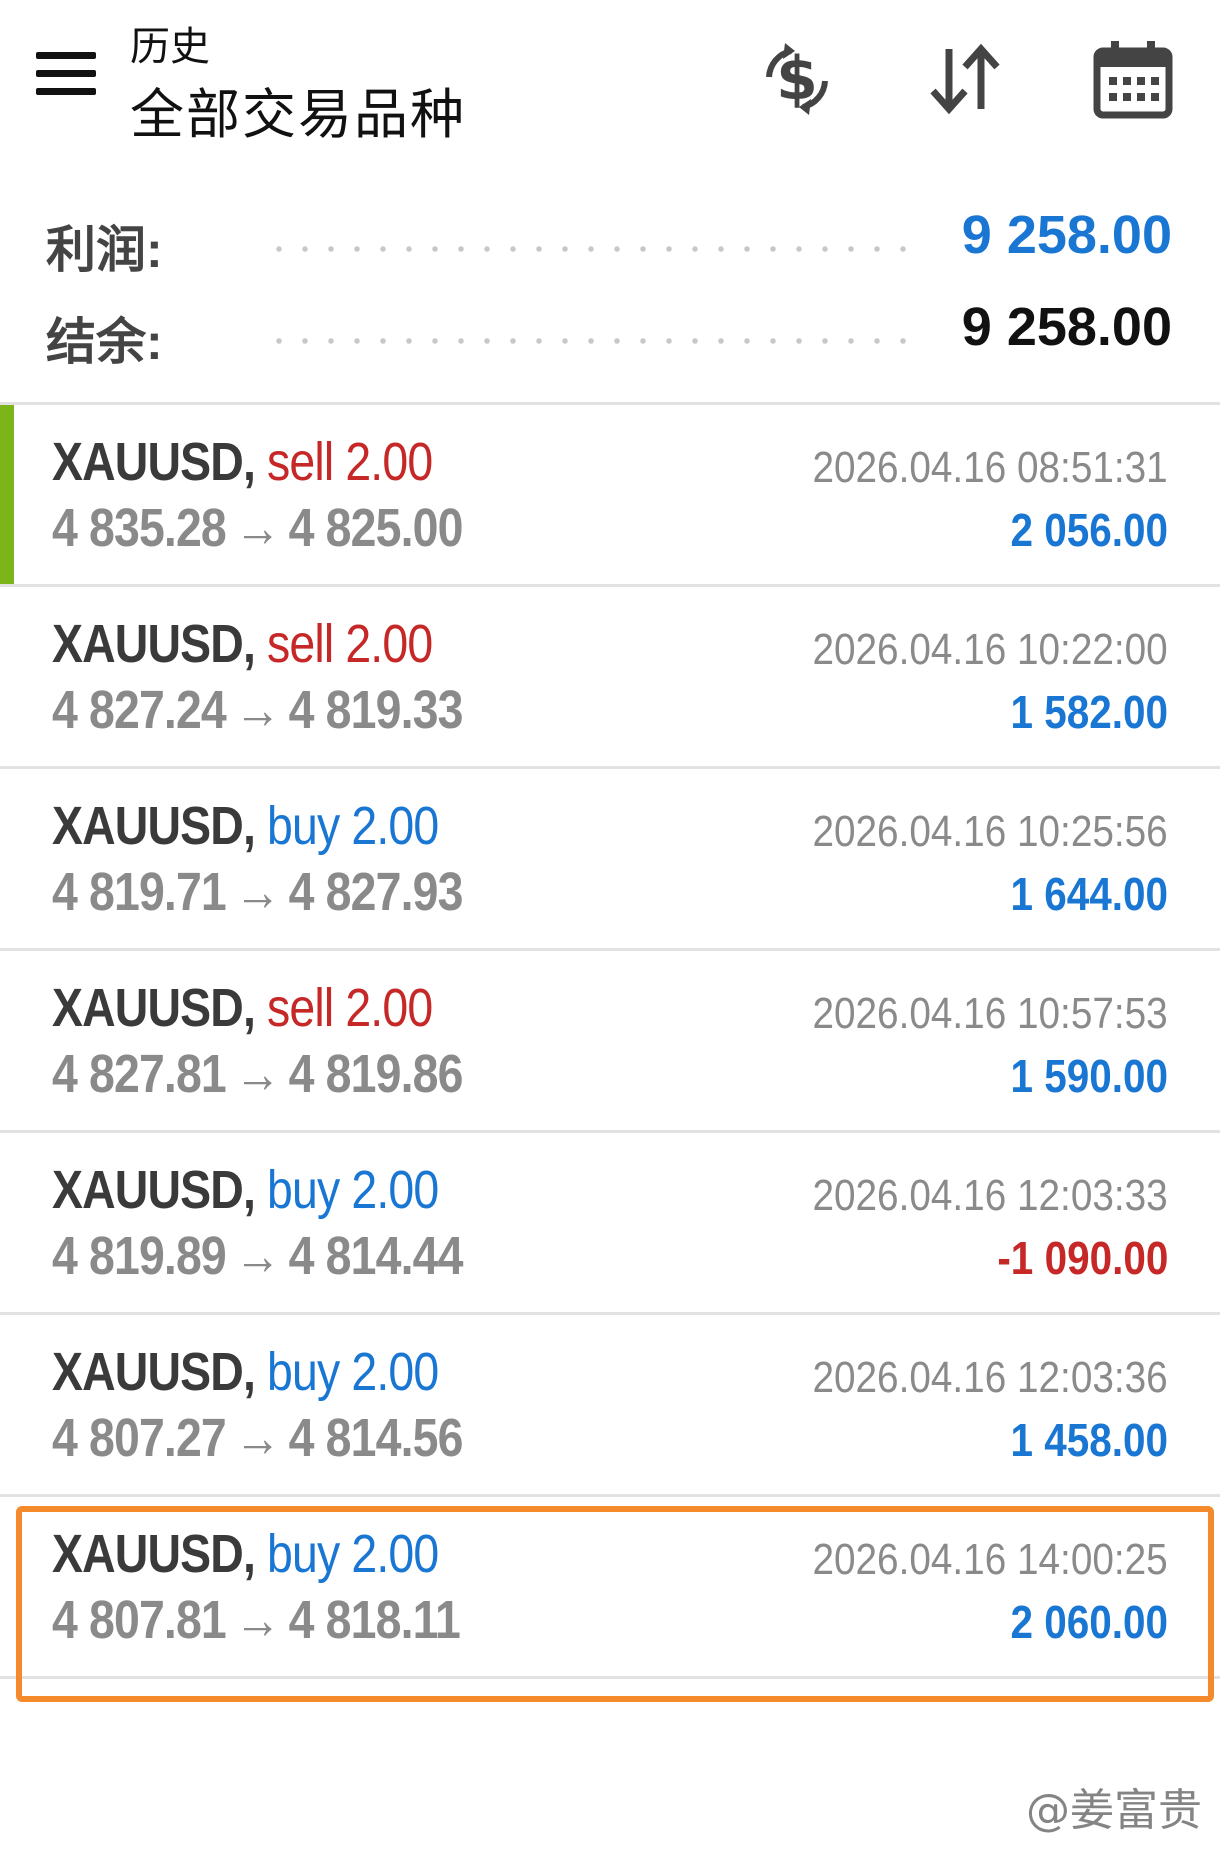  What do you see at coordinates (298, 109) in the screenshot?
I see `header-title: 全部交易品种` at bounding box center [298, 109].